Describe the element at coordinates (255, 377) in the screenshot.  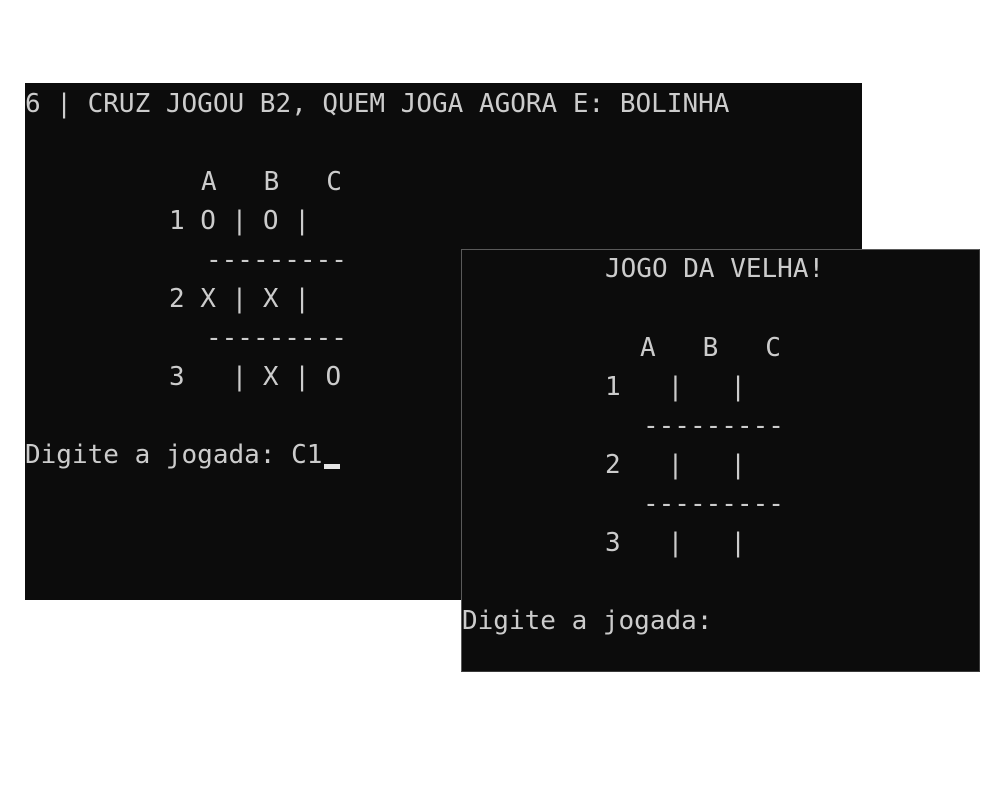
I see `board-row-3: 3 | X | O` at that location.